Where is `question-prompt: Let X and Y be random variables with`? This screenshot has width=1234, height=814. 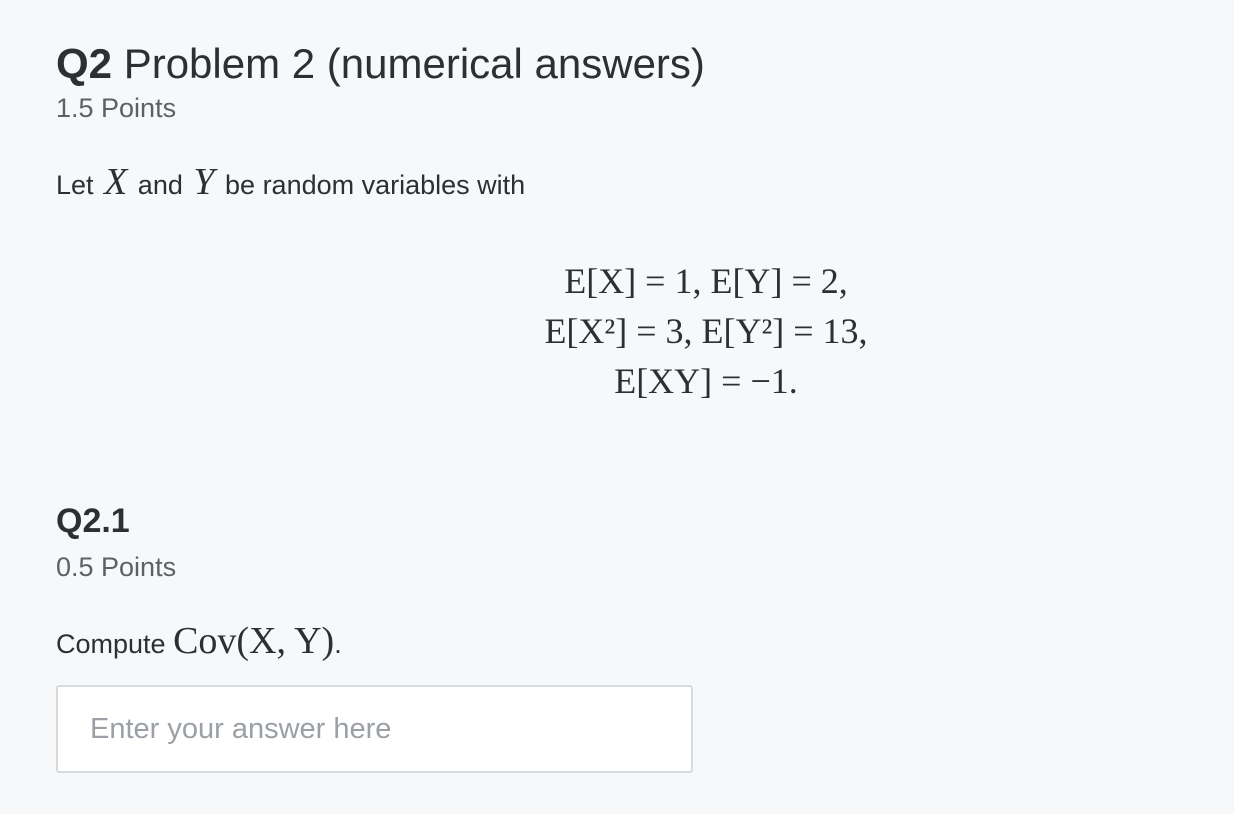
question-prompt: Let X and Y be random variables with is located at coordinates (290, 183).